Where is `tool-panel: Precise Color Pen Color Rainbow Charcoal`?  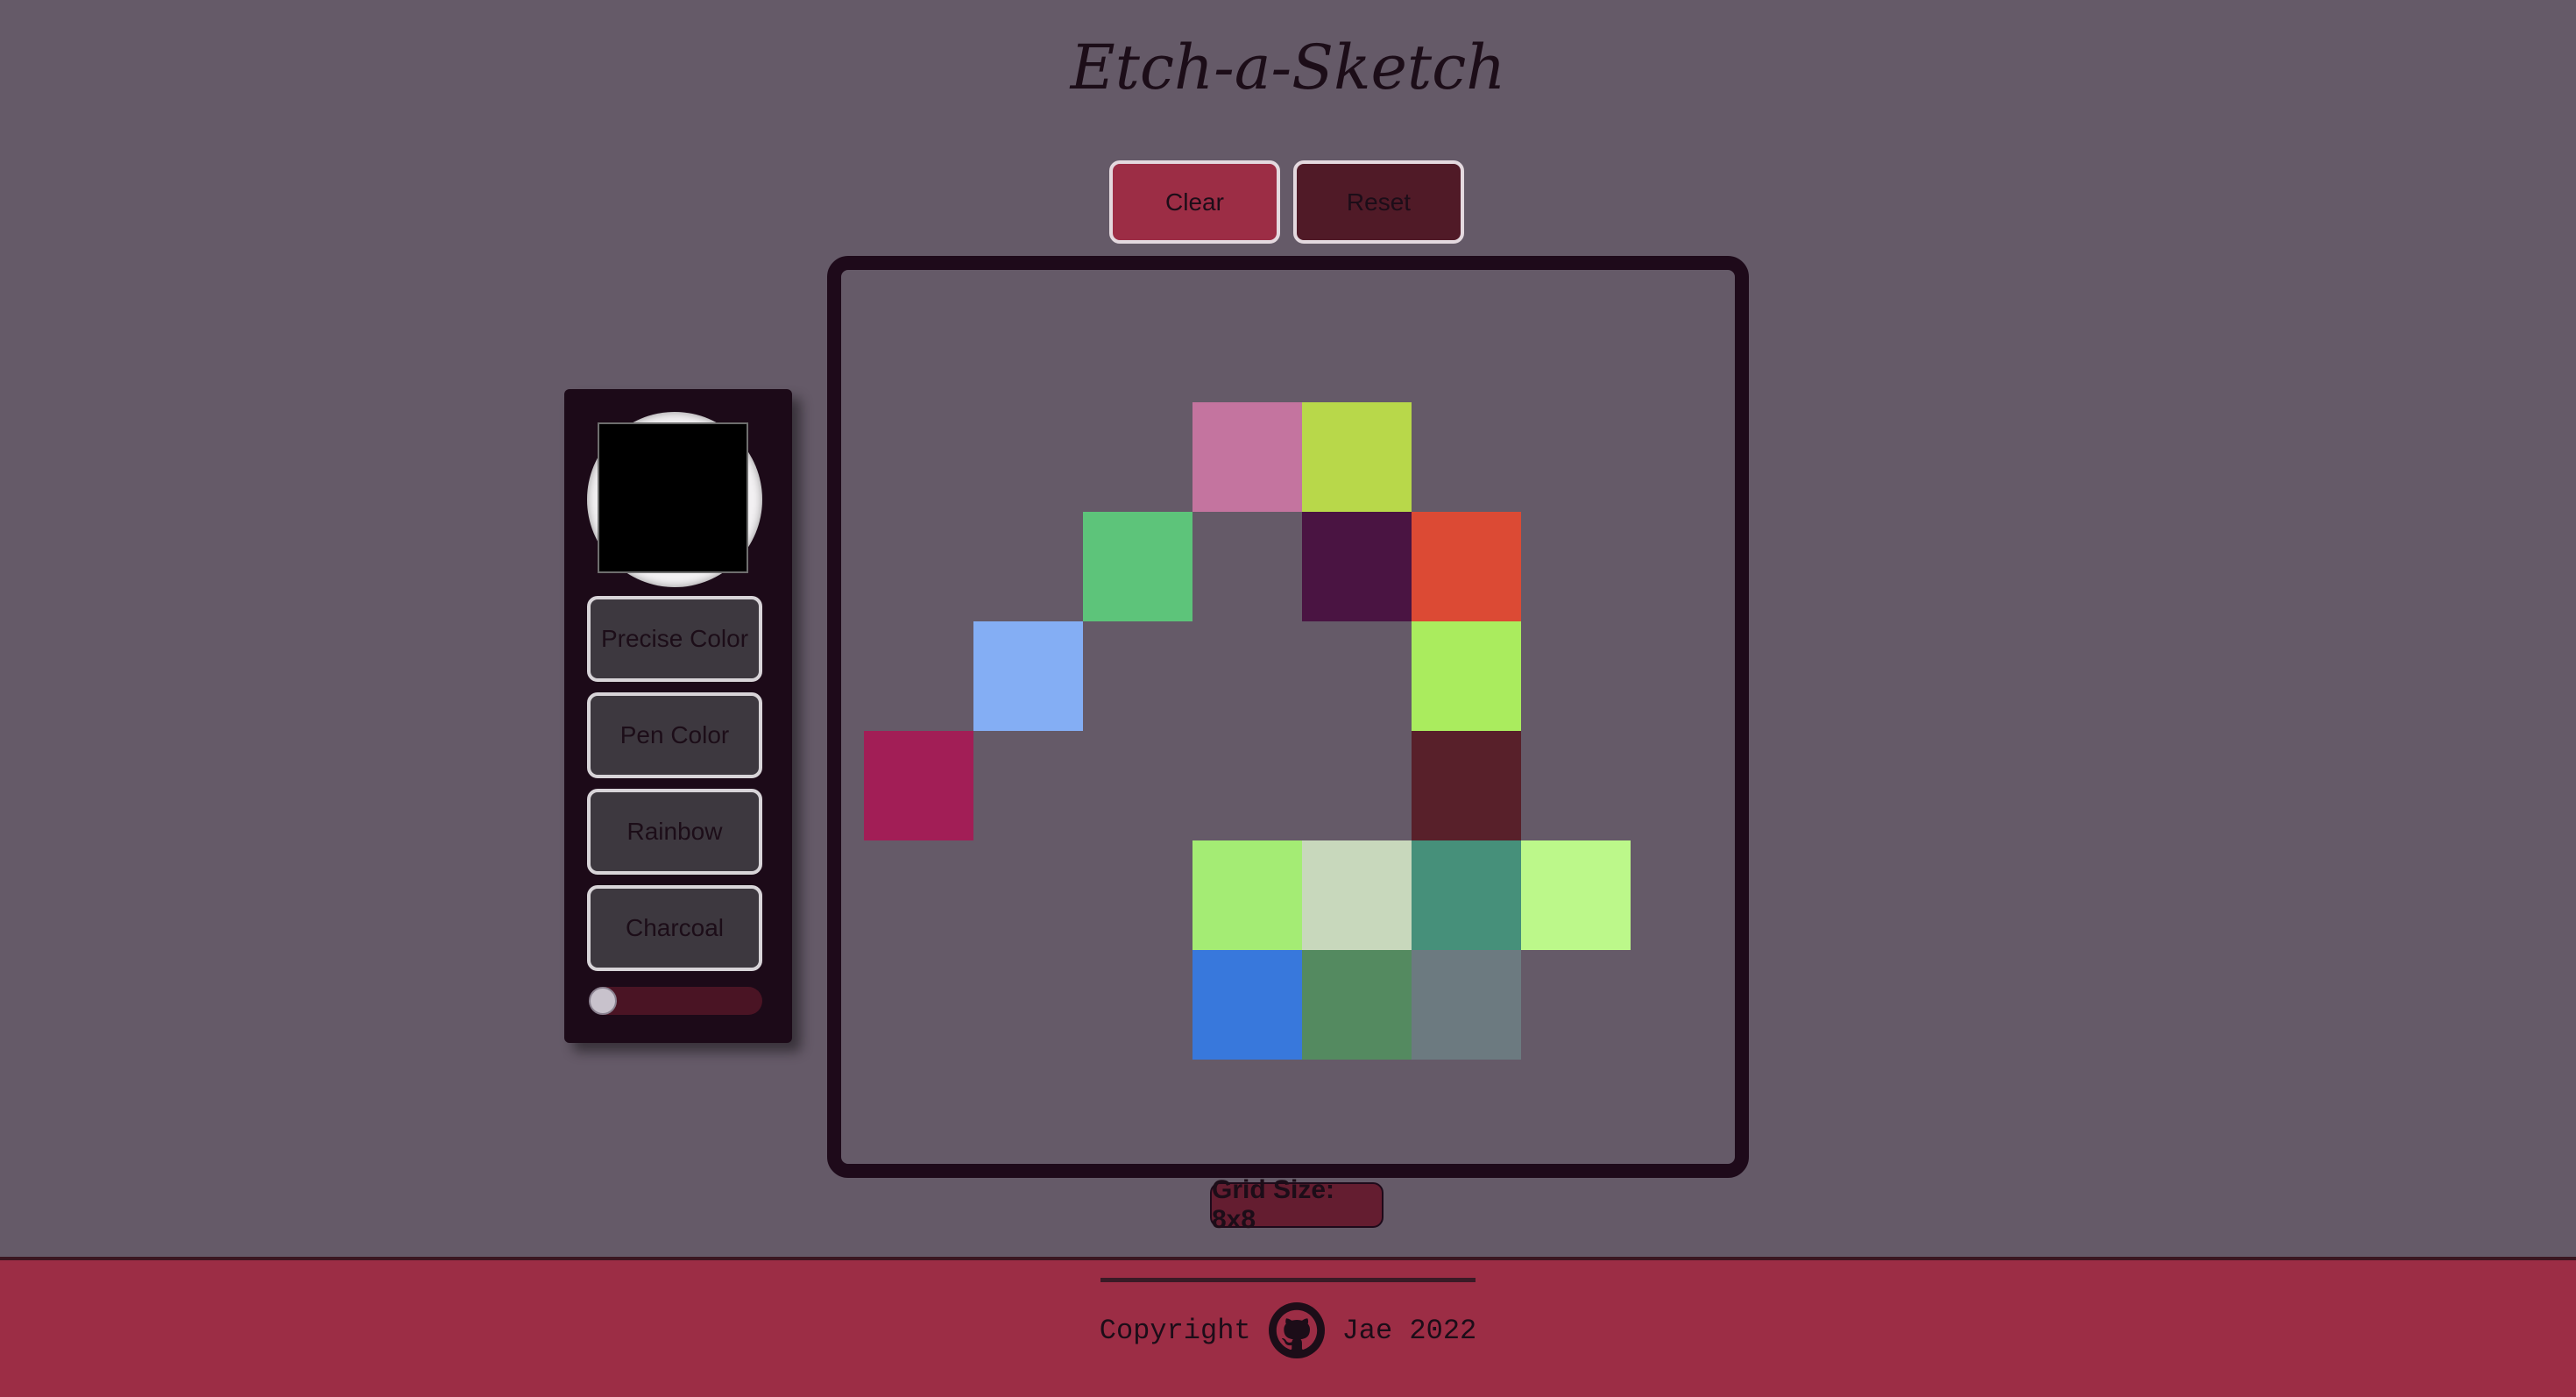 tool-panel: Precise Color Pen Color Rainbow Charcoal is located at coordinates (678, 716).